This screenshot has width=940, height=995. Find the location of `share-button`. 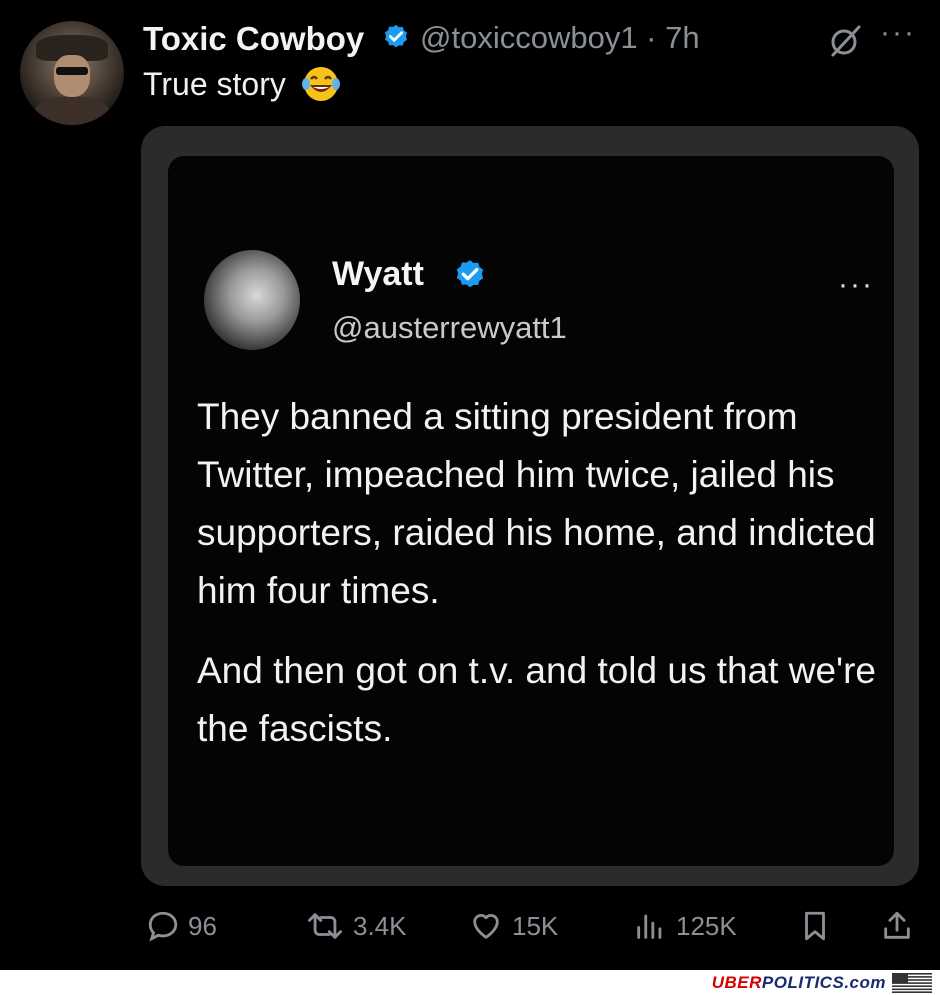

share-button is located at coordinates (901, 926).